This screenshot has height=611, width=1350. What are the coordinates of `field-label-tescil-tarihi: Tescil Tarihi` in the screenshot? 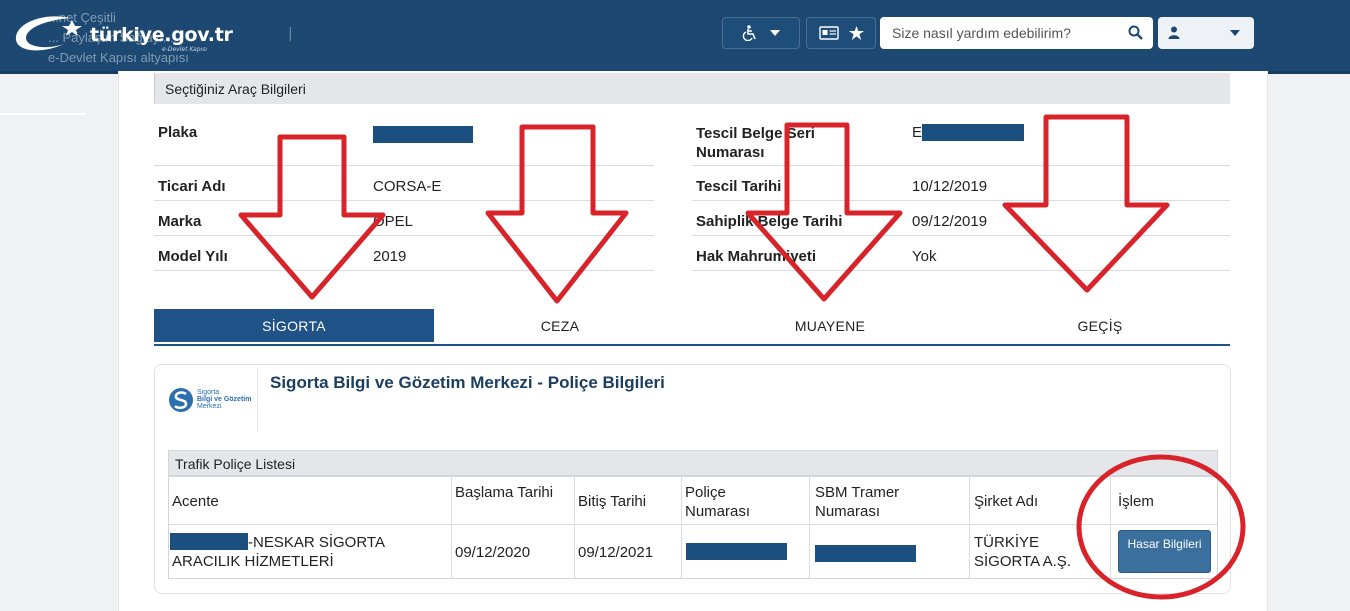 It's located at (739, 186).